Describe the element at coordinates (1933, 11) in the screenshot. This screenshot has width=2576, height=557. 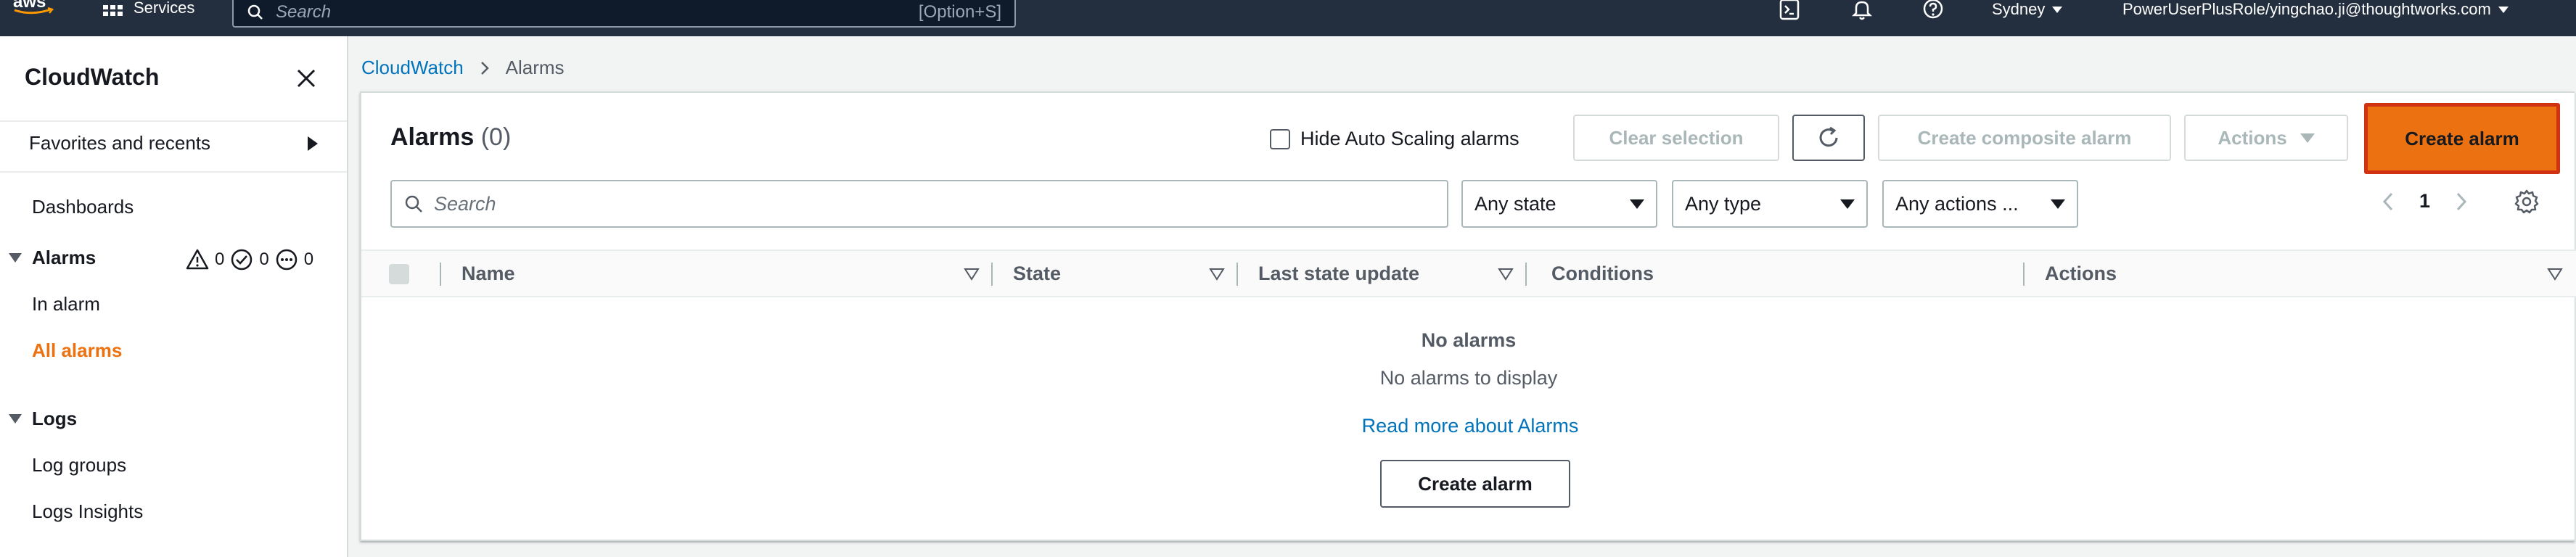
I see `help-icon` at that location.